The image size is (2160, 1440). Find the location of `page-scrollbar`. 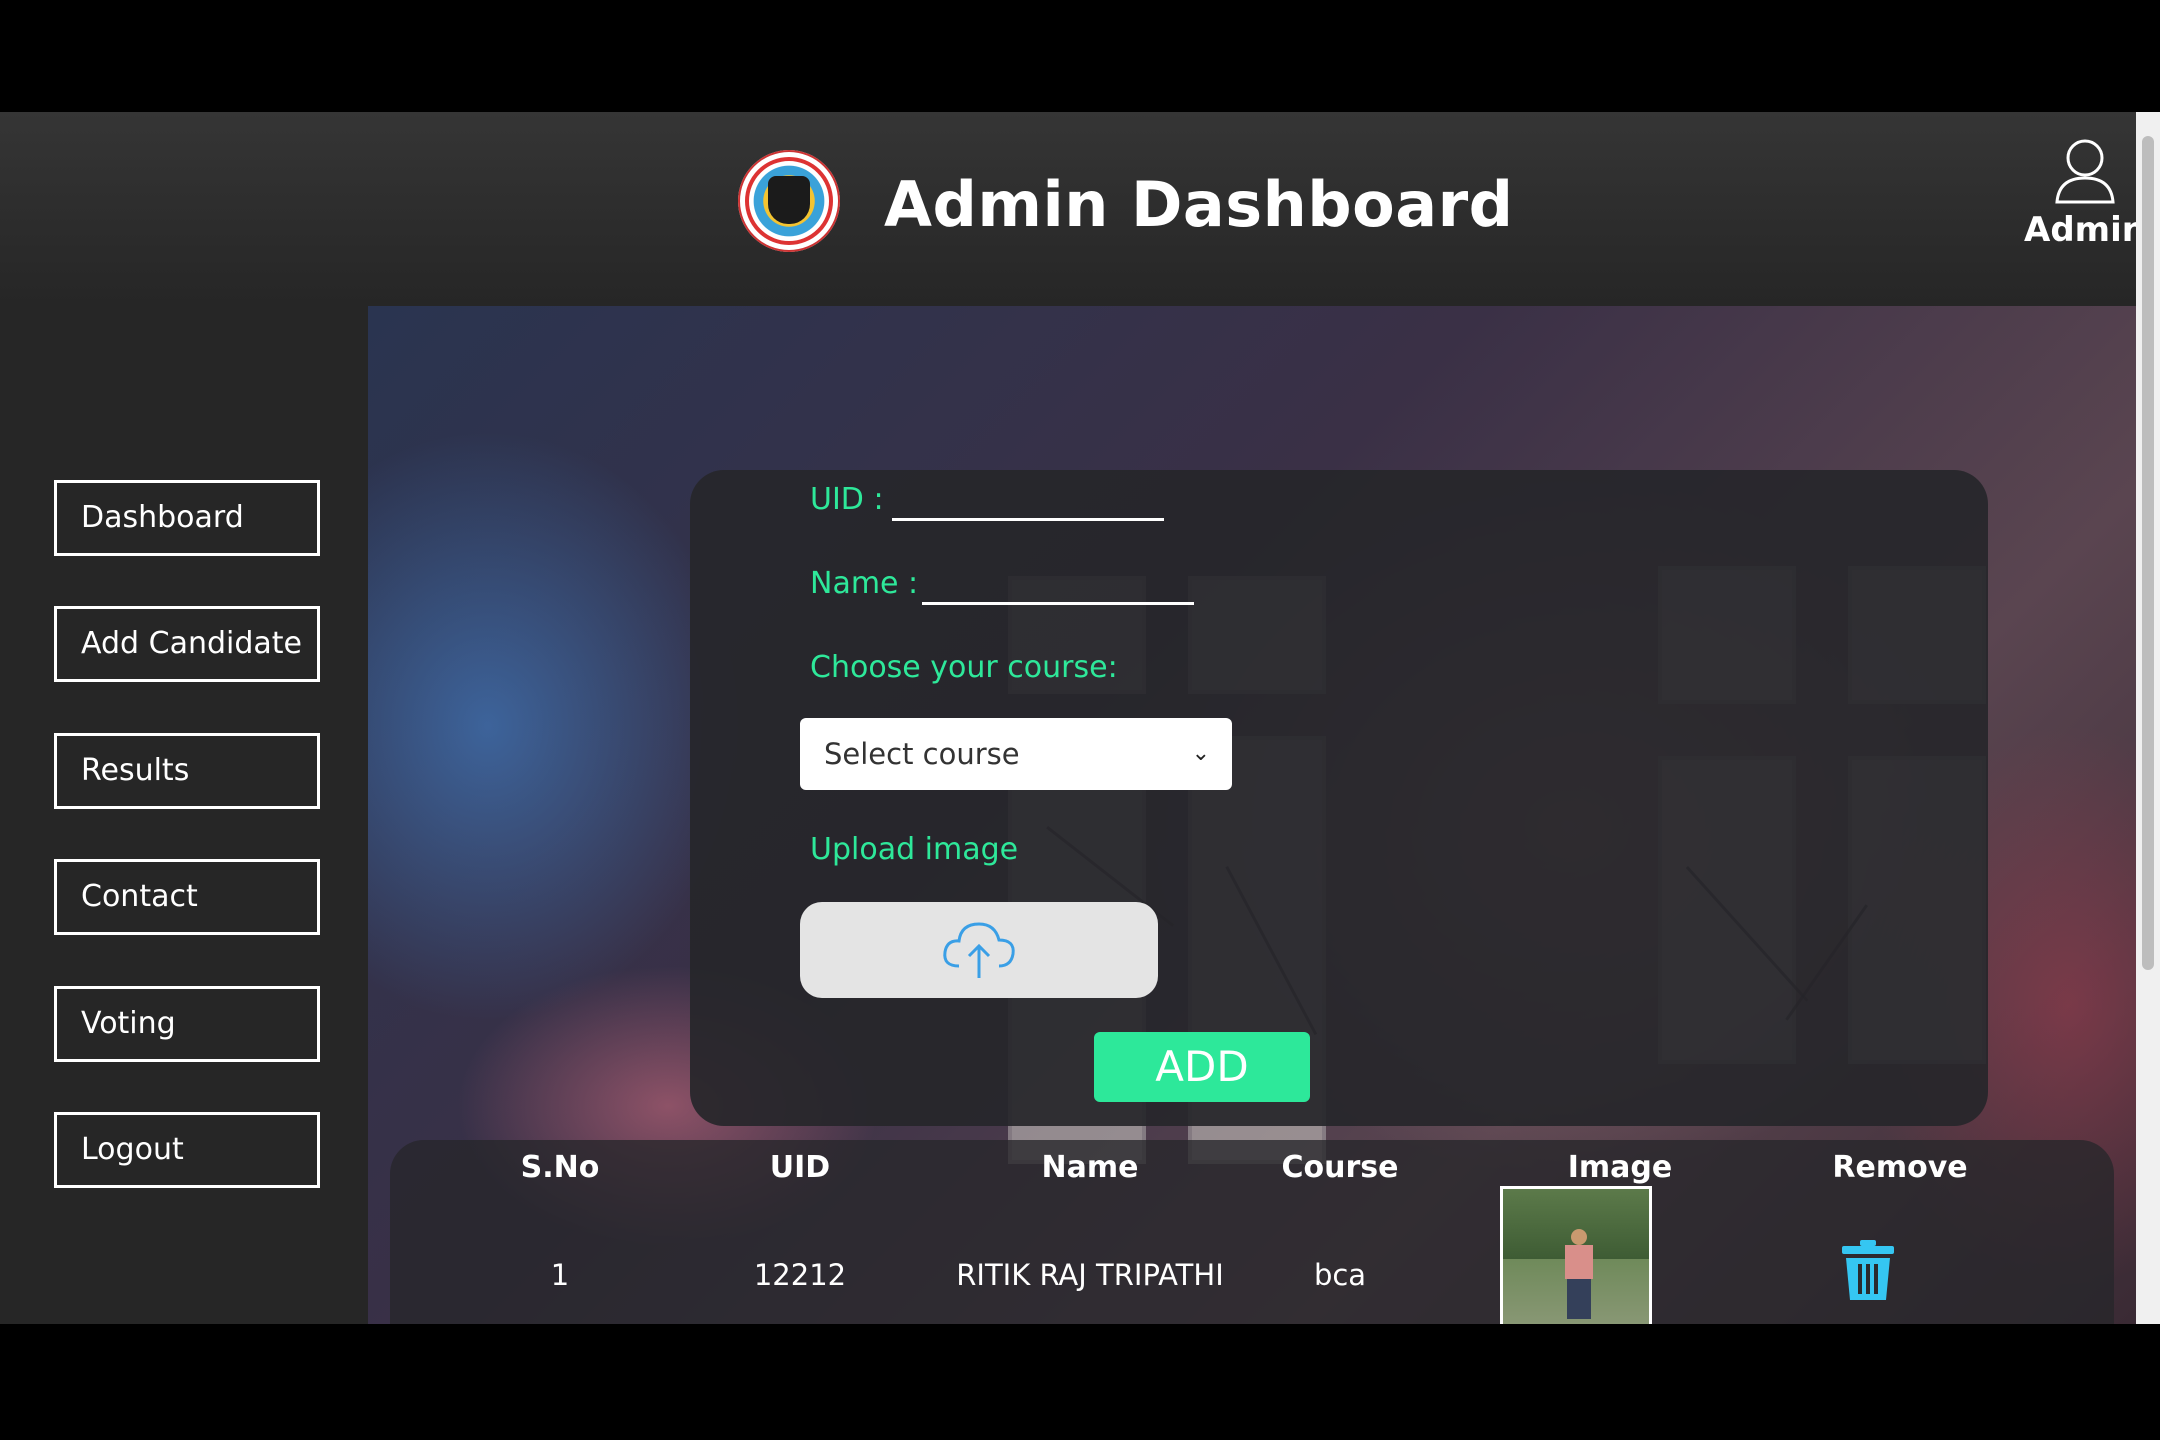

page-scrollbar is located at coordinates (2148, 718).